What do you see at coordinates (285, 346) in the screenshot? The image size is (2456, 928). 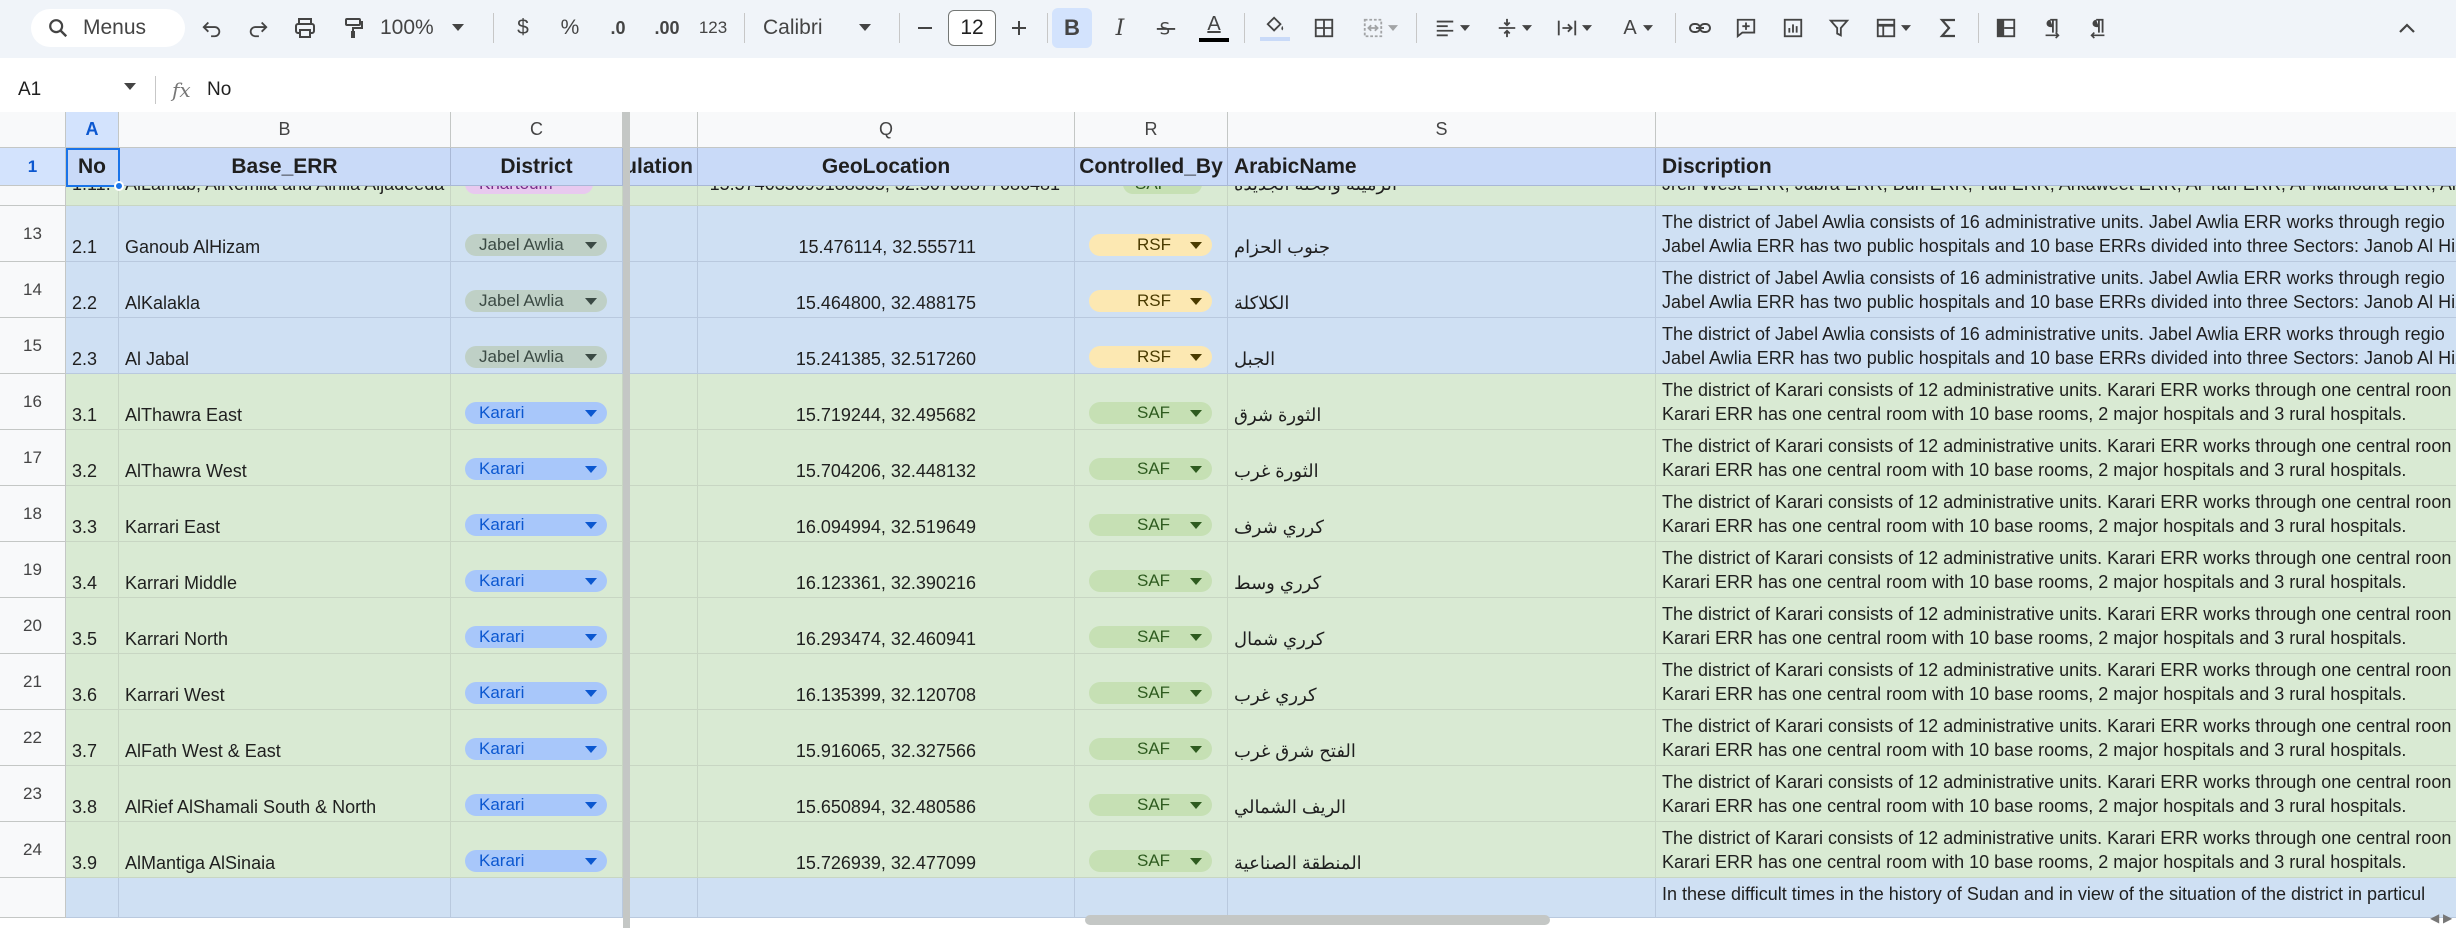 I see `cell-base: Al Jabal` at bounding box center [285, 346].